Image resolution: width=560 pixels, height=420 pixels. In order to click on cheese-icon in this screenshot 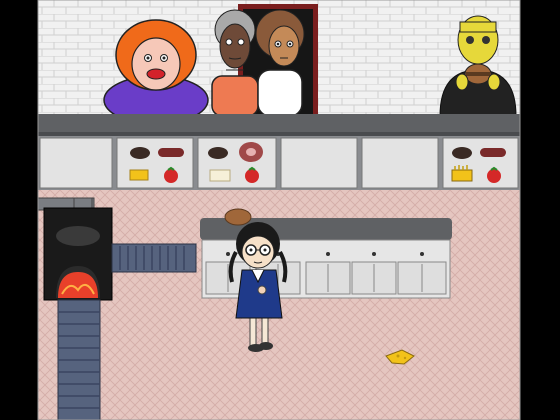, I will do `click(139, 175)`.